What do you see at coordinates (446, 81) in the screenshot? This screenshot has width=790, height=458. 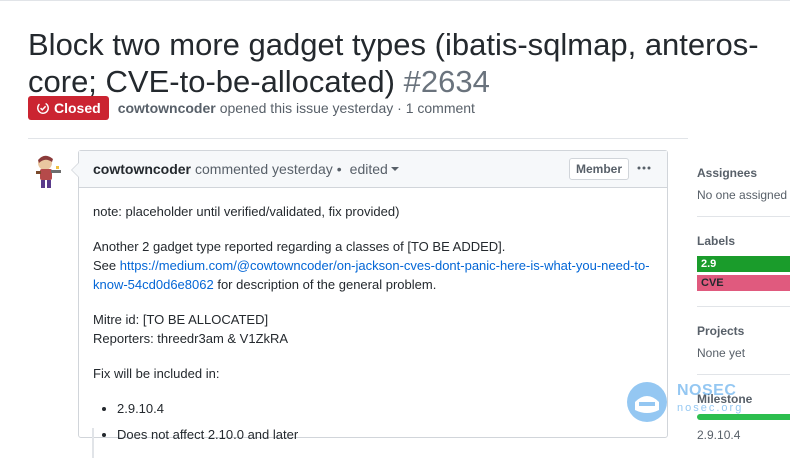 I see `issue-number: #2634` at bounding box center [446, 81].